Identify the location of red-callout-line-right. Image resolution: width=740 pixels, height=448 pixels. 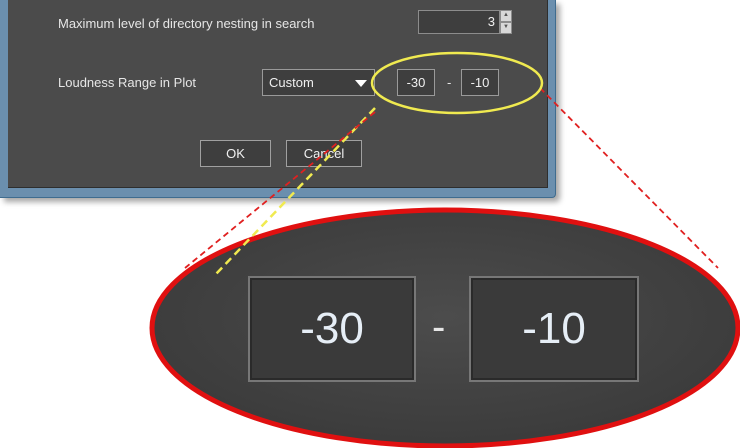
(629, 178).